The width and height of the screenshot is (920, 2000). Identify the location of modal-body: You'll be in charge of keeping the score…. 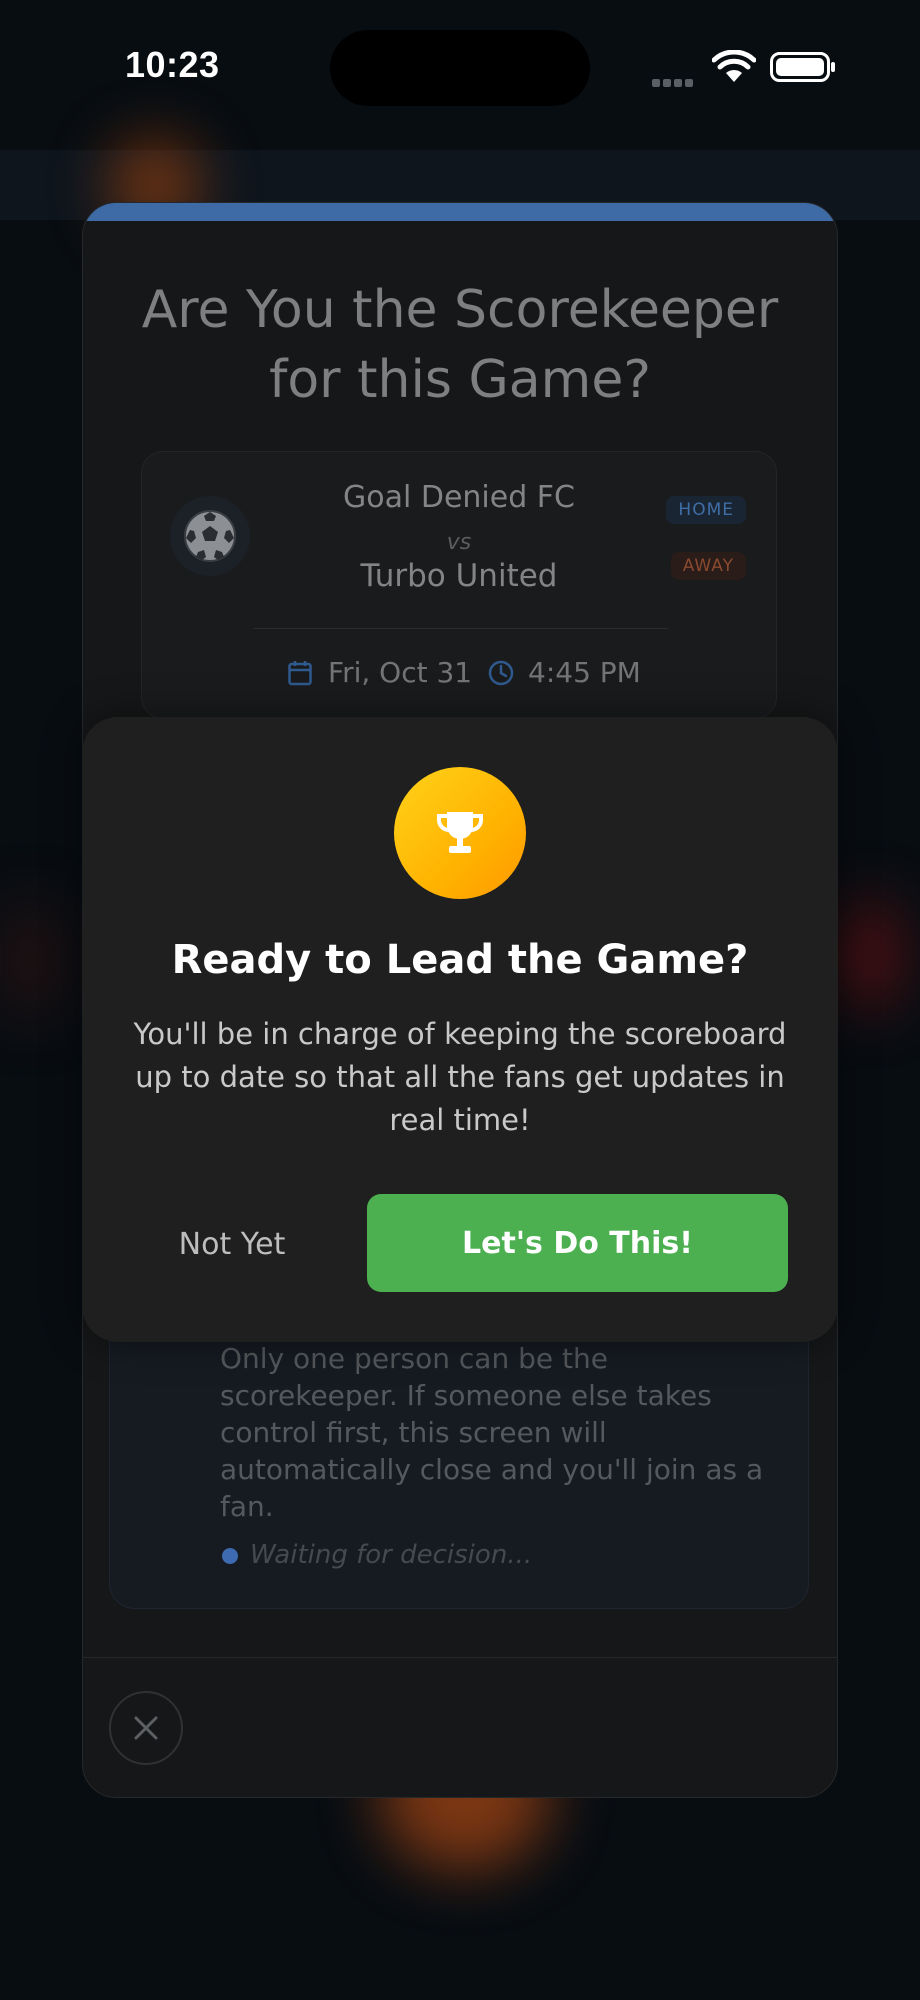
(460, 1077).